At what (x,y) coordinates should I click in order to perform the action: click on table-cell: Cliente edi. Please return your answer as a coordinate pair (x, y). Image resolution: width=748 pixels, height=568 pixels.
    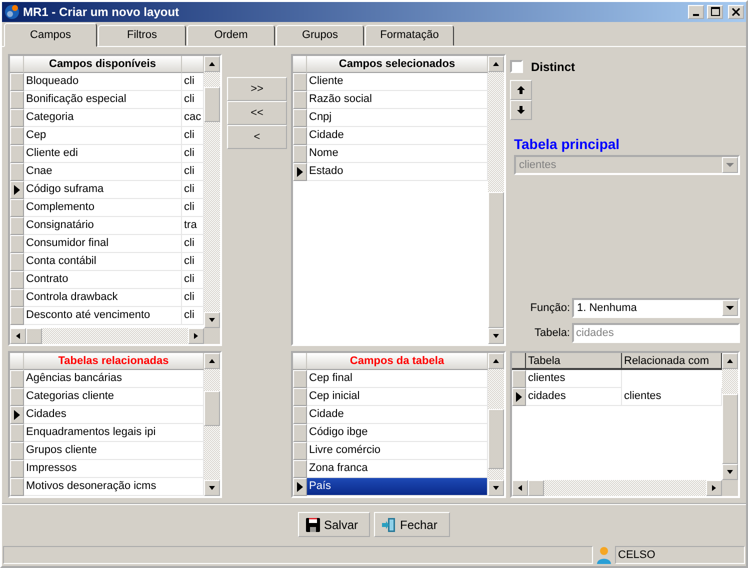
    Looking at the image, I should click on (103, 153).